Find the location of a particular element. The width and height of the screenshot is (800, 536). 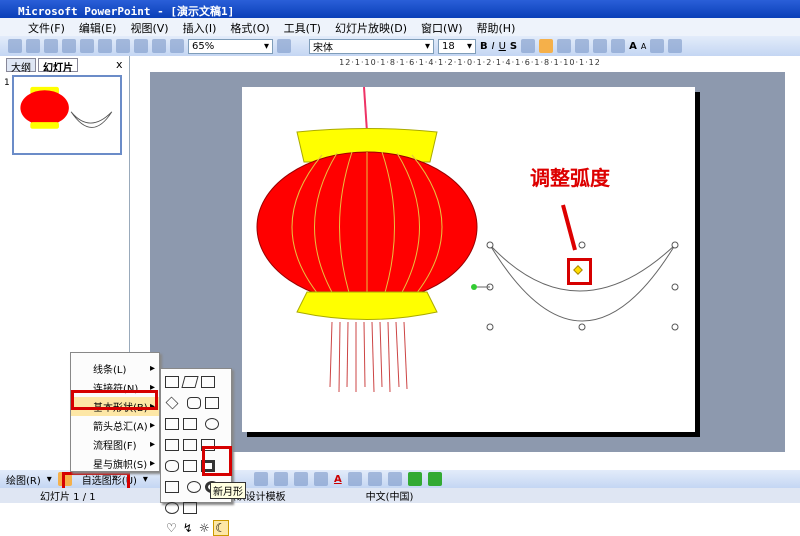

line-color-icon is located at coordinates (320, 479).